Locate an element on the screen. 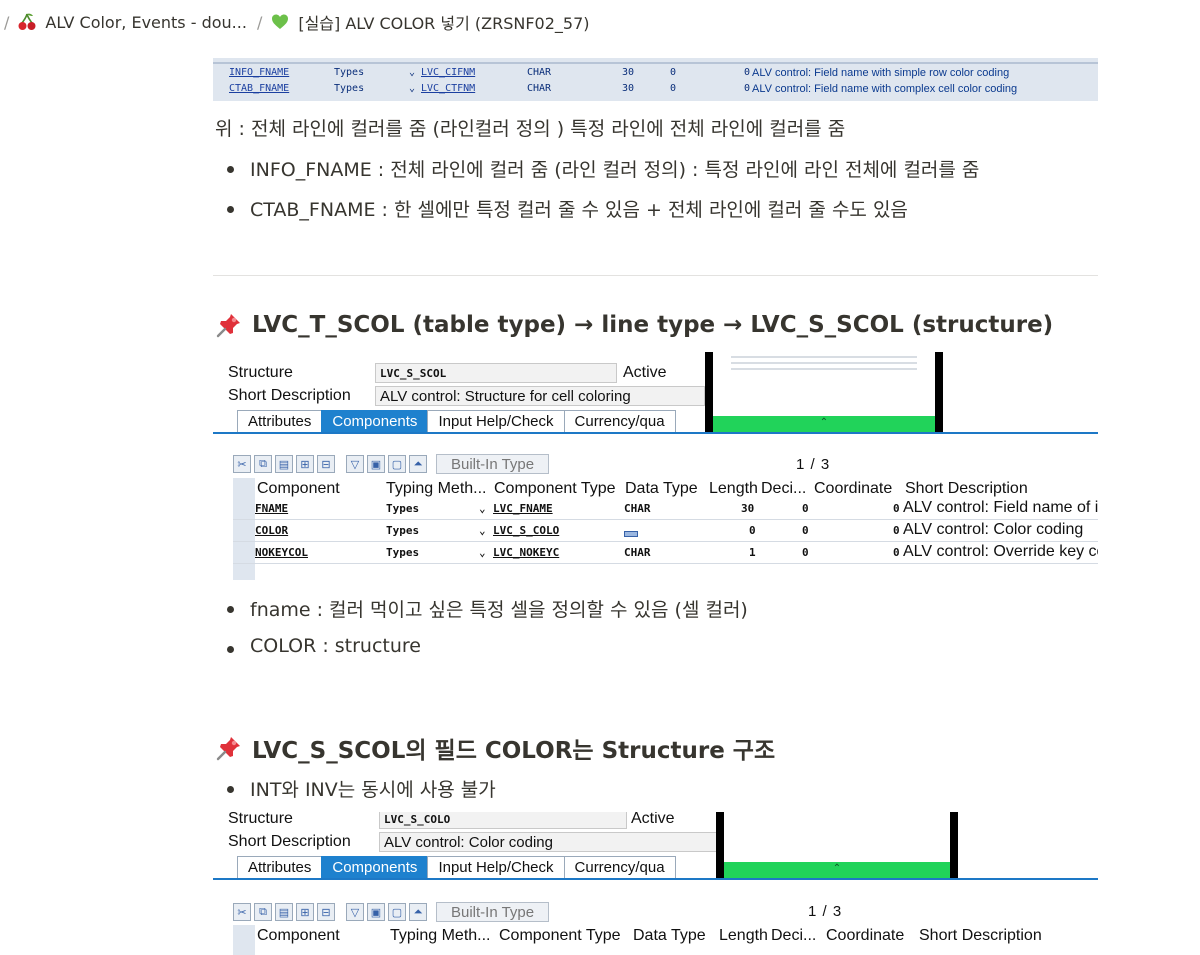 The image size is (1200, 955). component-type: LVC_FNAME is located at coordinates (523, 508).